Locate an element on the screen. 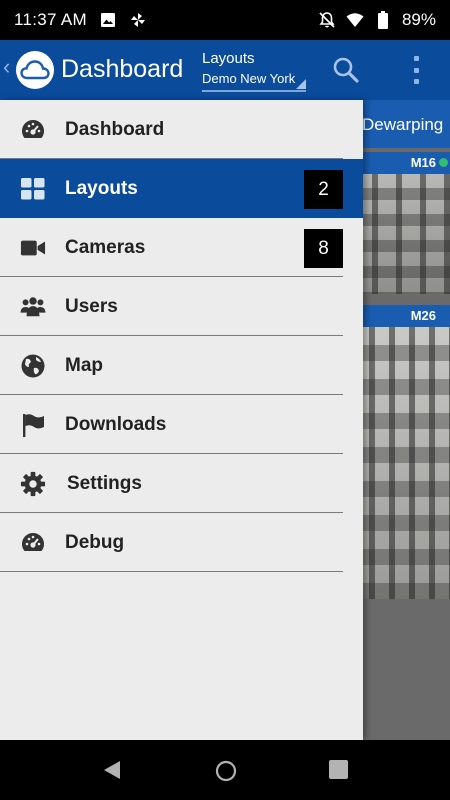 The image size is (450, 800). status-bar: 11:37 AM 89% is located at coordinates (225, 20).